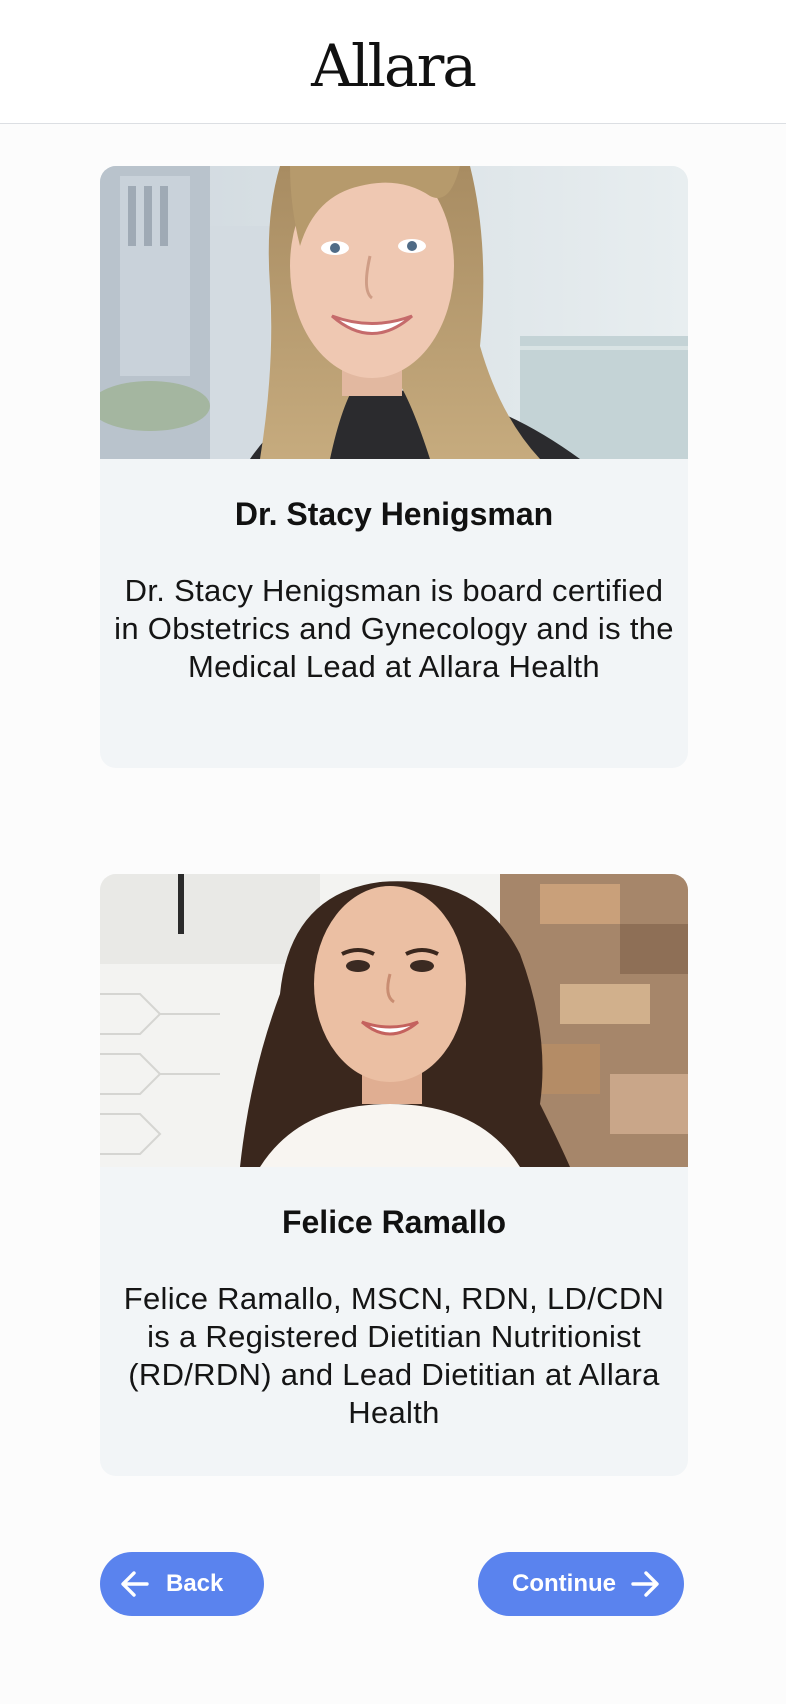 Image resolution: width=786 pixels, height=1704 pixels. Describe the element at coordinates (393, 66) in the screenshot. I see `allara-logo: Allara` at that location.